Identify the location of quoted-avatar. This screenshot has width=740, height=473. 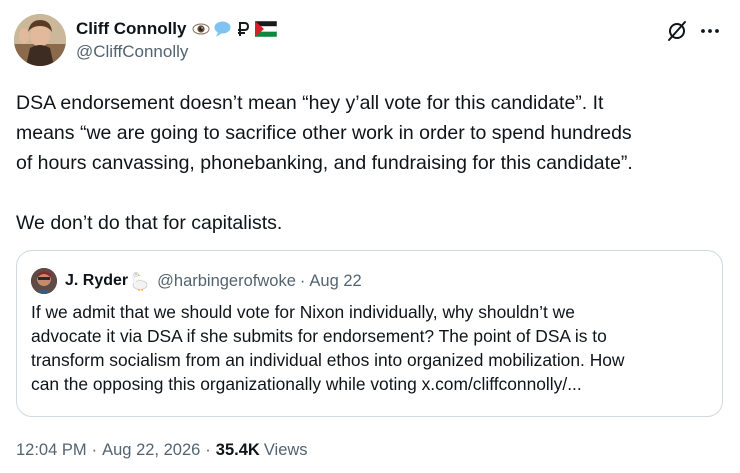
(44, 281).